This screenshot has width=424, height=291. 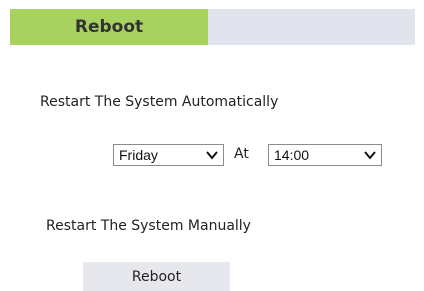 I want to click on time-select: 14:00, so click(x=325, y=155).